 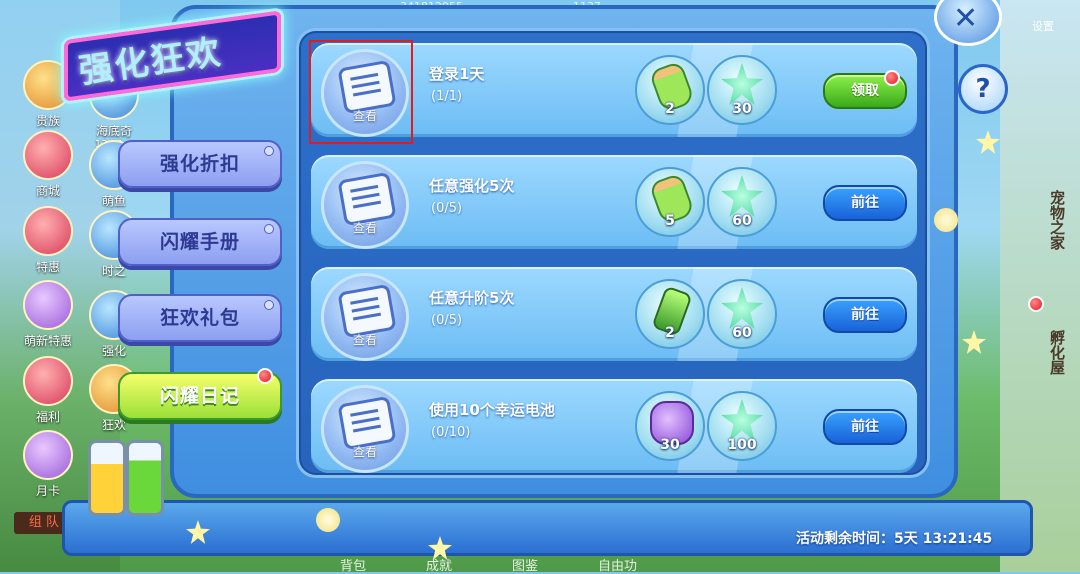 I want to click on help-icon: ?, so click(x=983, y=89).